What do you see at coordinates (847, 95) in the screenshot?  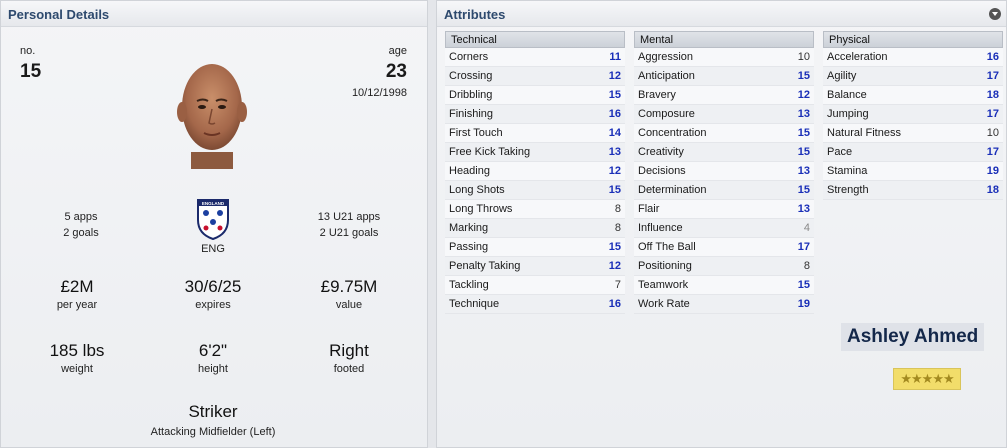 I see `attribute-name: Balance` at bounding box center [847, 95].